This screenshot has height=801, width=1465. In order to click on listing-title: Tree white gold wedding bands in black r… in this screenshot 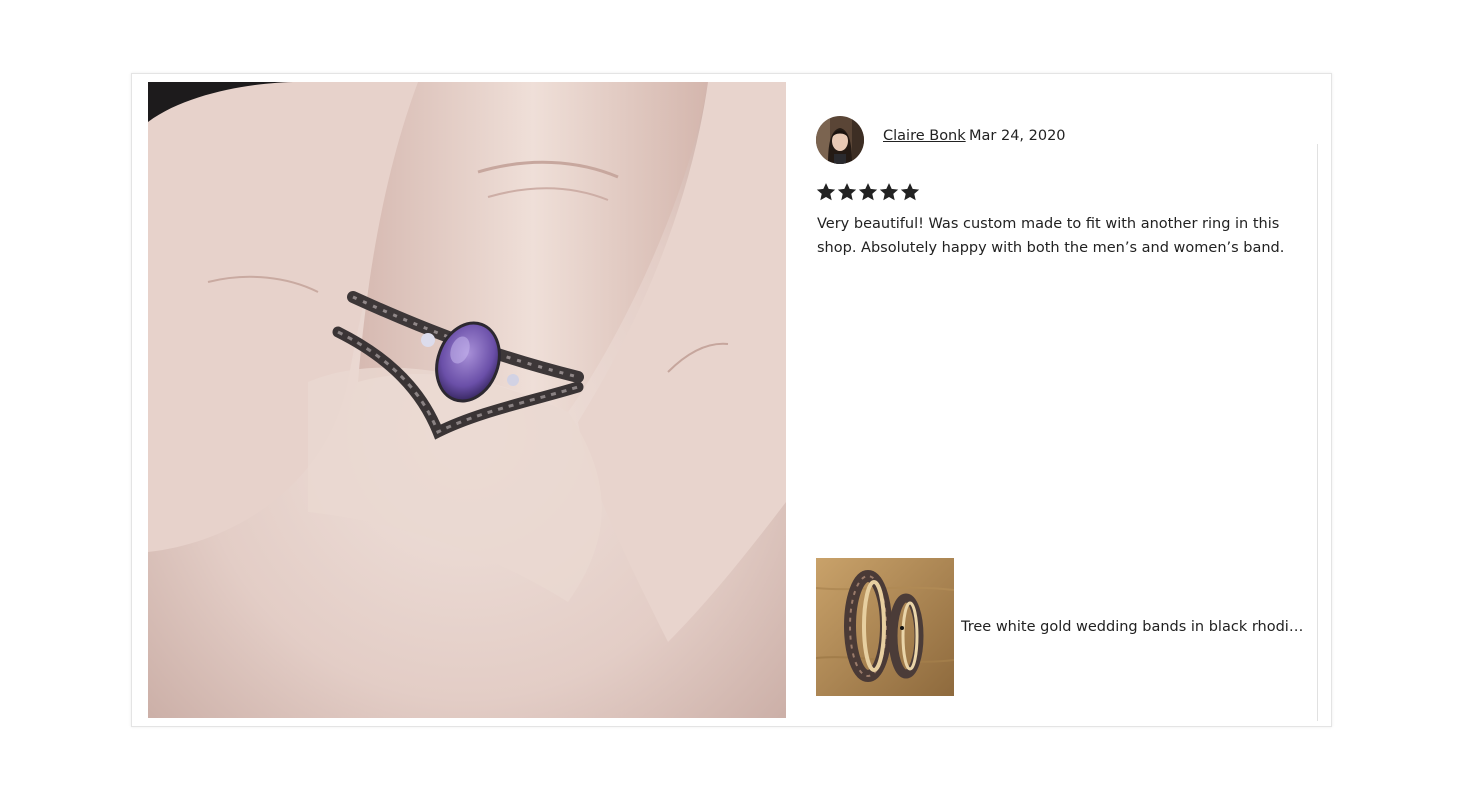, I will do `click(1133, 627)`.